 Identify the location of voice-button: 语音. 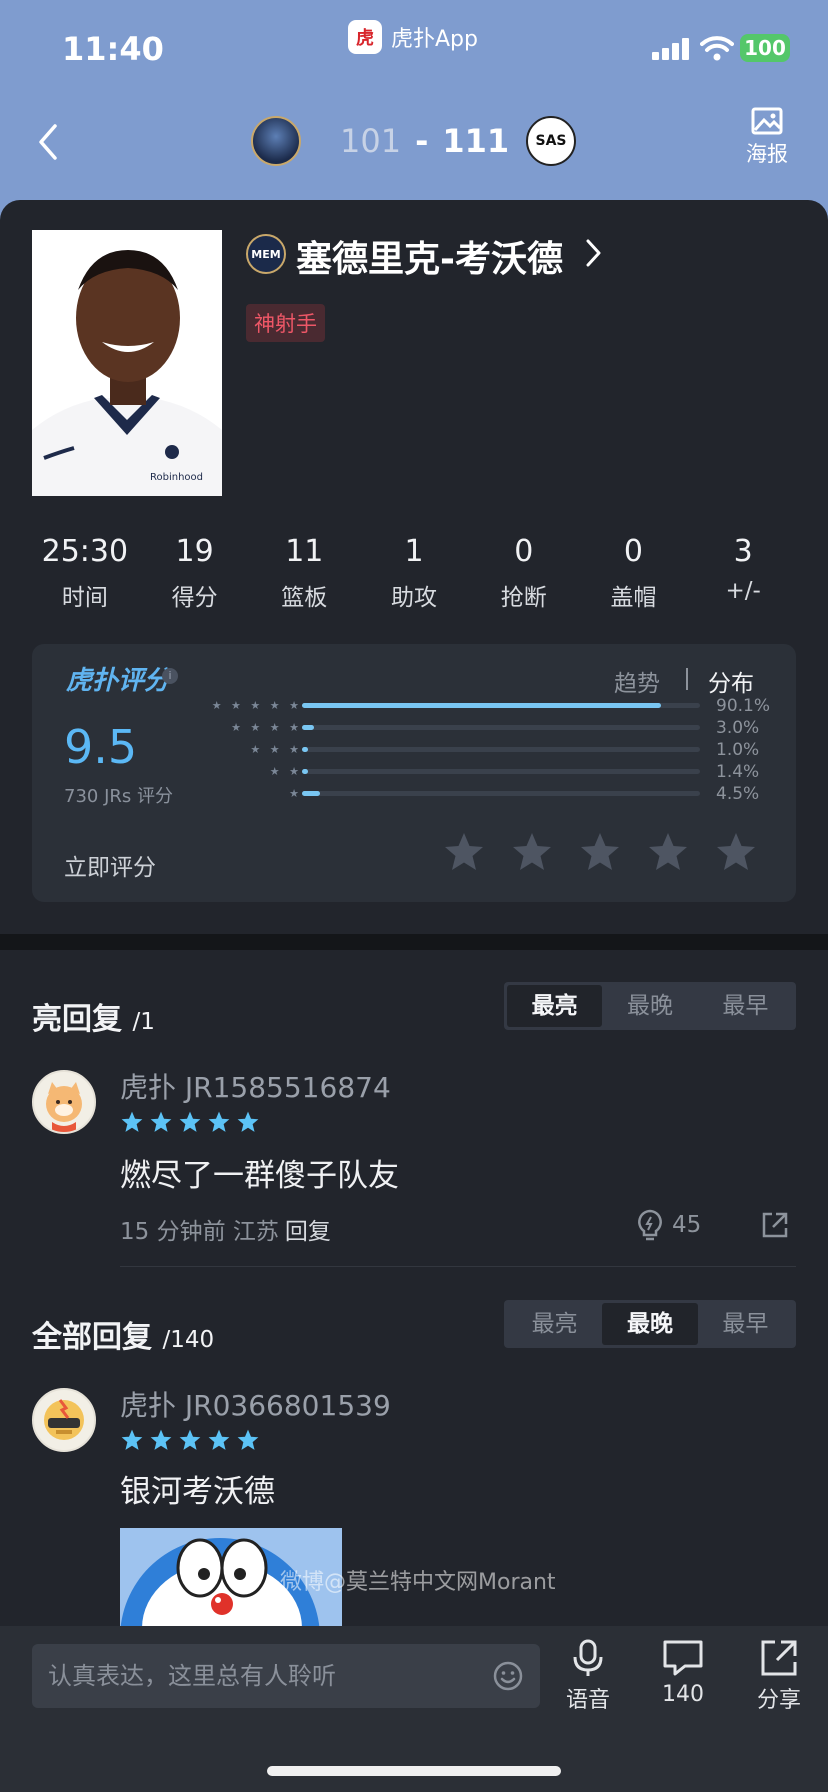
(588, 1676).